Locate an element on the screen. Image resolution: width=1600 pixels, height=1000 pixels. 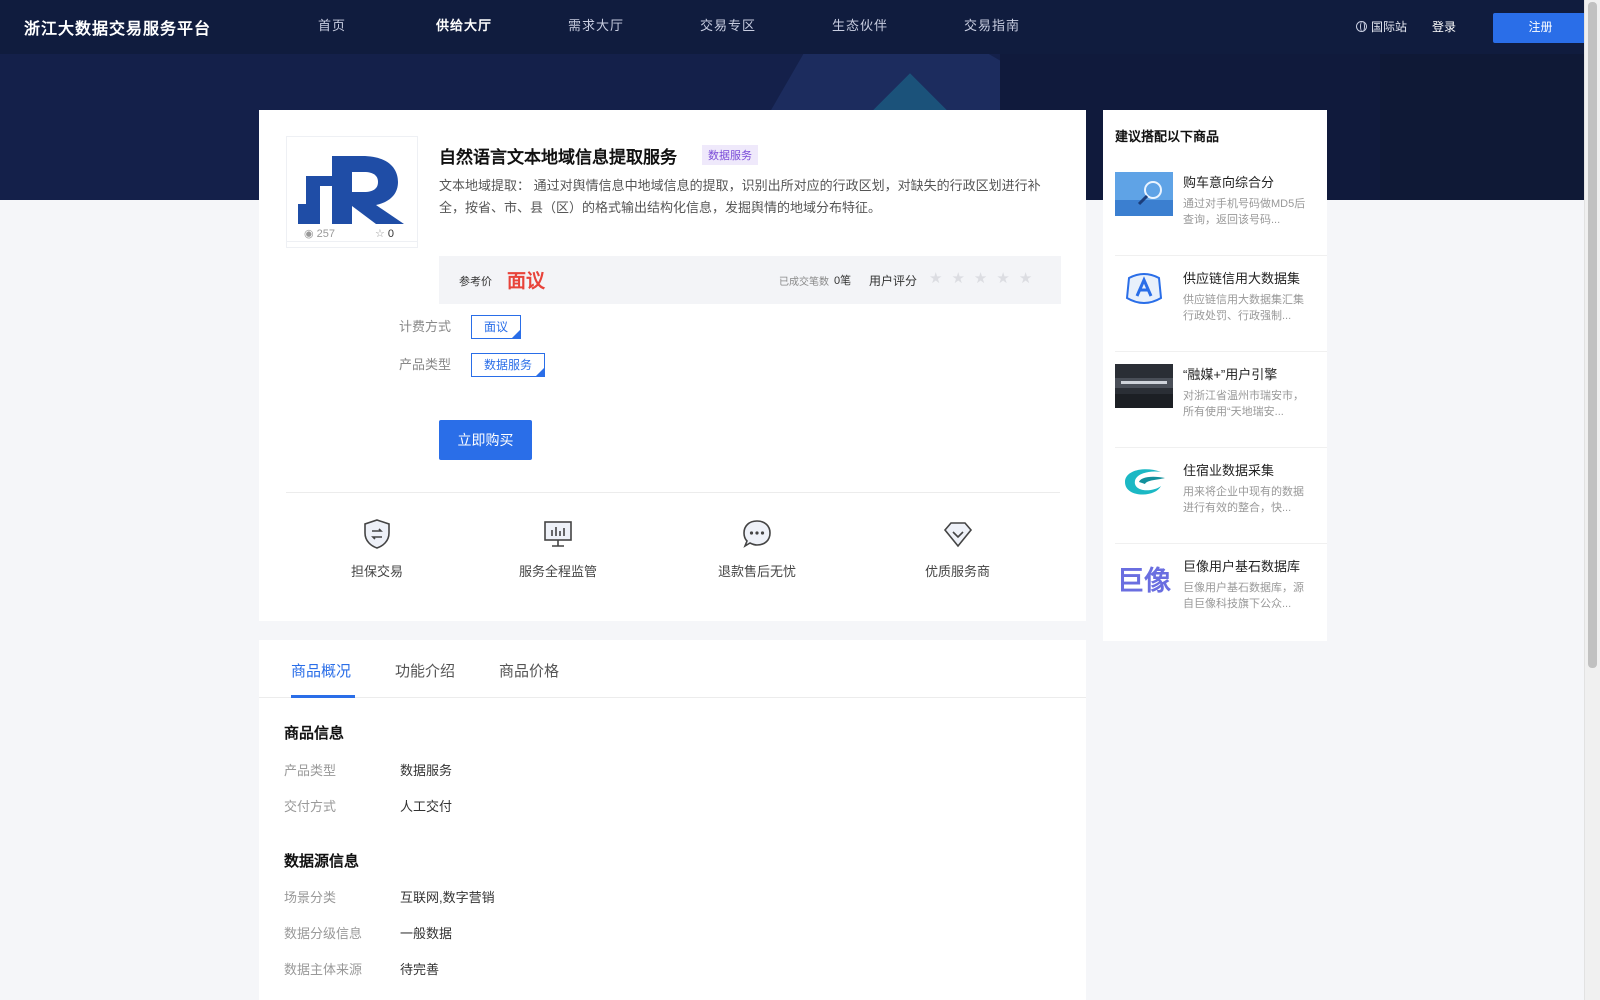
type-label: 产品类型 is located at coordinates (425, 364).